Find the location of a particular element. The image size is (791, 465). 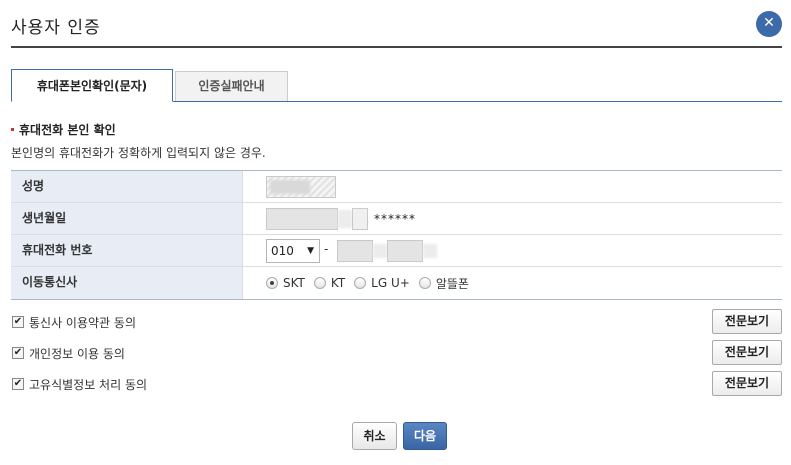

carrier-option-lgu: LG U+ is located at coordinates (382, 283).